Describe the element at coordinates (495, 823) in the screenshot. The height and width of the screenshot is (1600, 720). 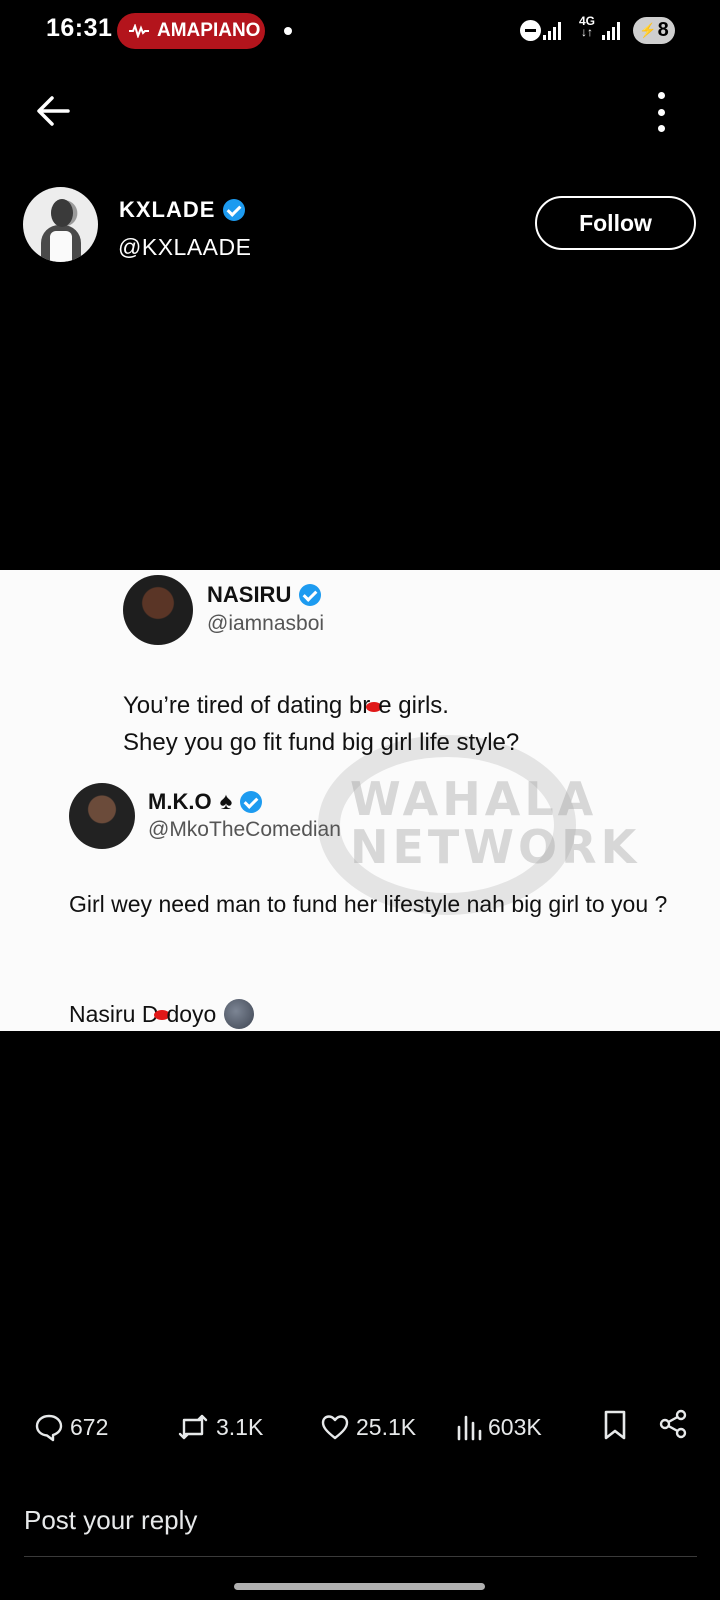
I see `watermark-text: WAHALA NETWORK` at that location.